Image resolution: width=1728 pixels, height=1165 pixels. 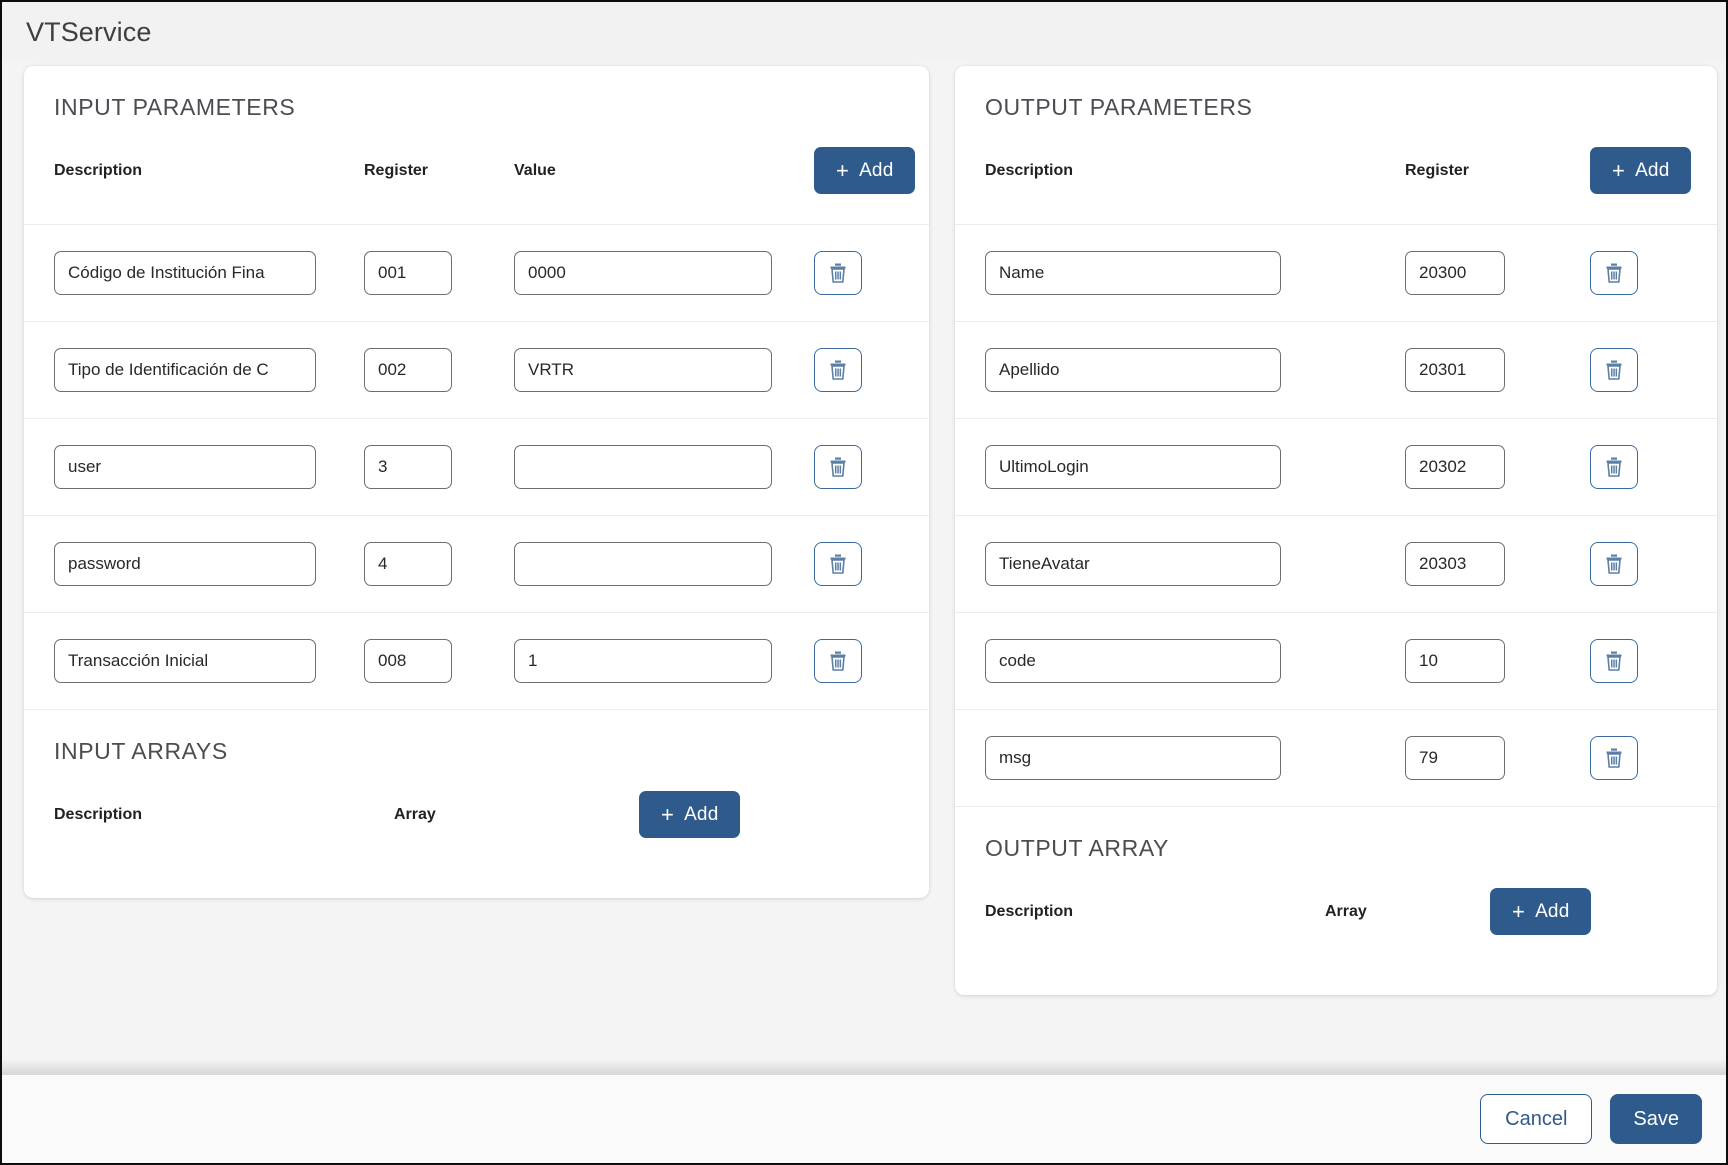 What do you see at coordinates (1336, 834) in the screenshot?
I see `output-array-section: OUTPUT ARRAY` at bounding box center [1336, 834].